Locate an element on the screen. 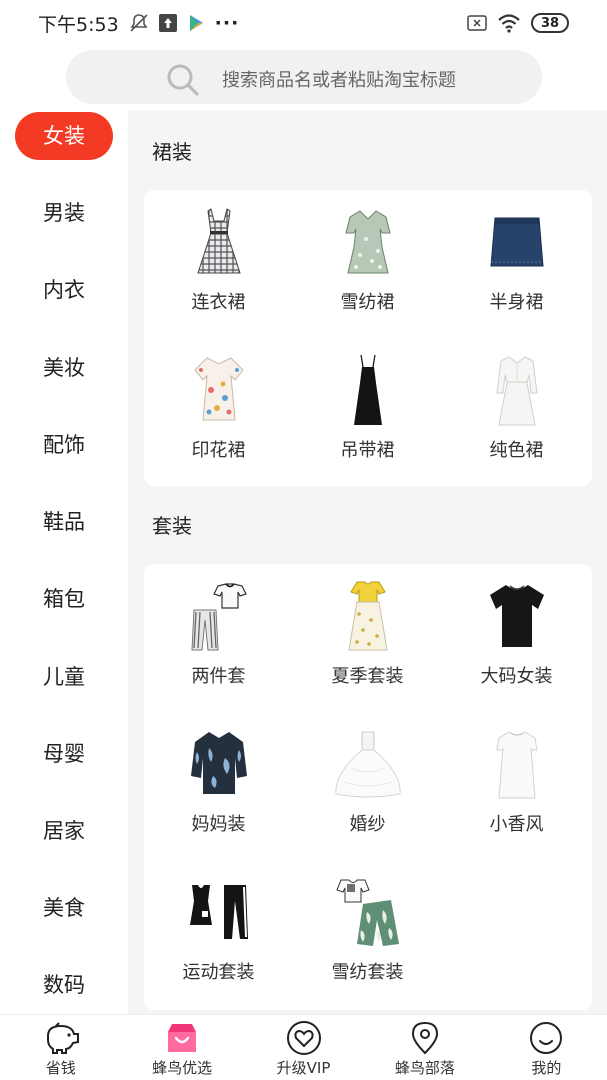  sidebar-item-label: 数码 is located at coordinates (64, 985).